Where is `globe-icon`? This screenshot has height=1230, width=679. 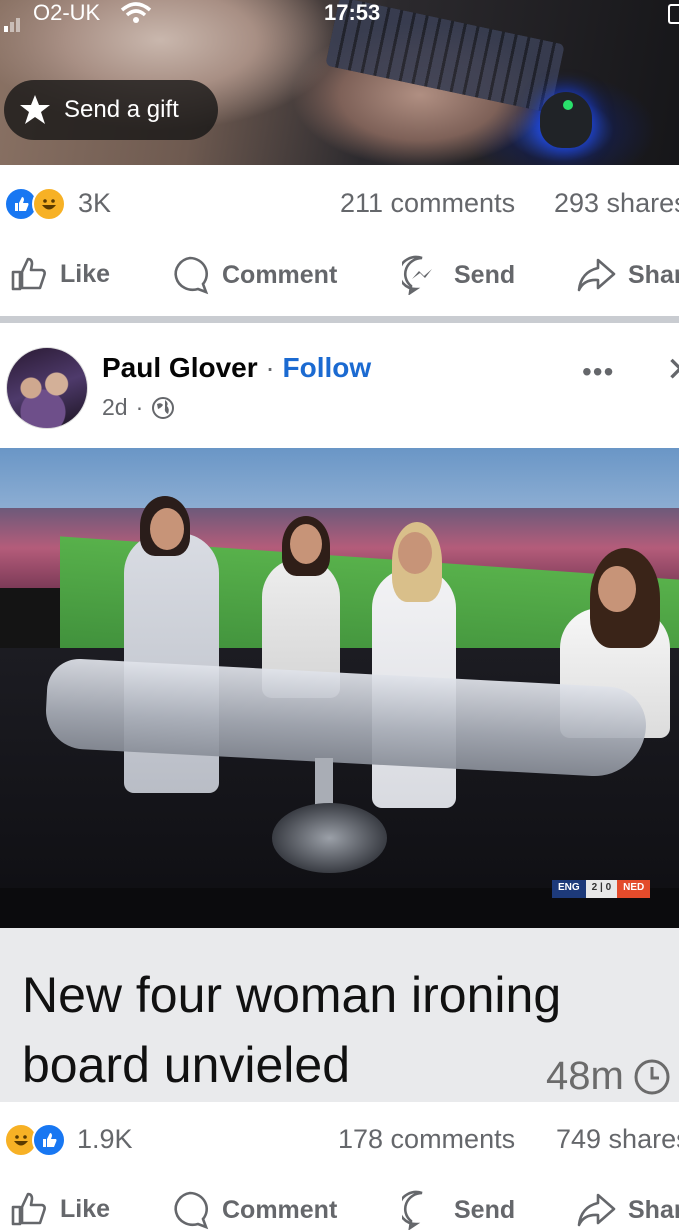 globe-icon is located at coordinates (163, 407).